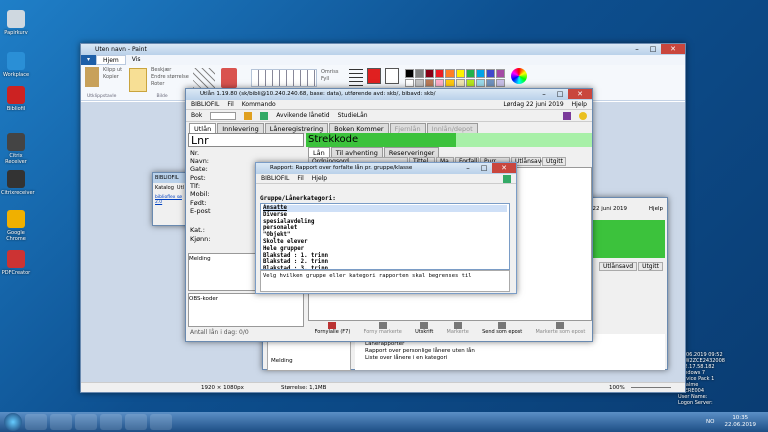  I want to click on desktop-icon: Papirkurv, so click(16, 23).